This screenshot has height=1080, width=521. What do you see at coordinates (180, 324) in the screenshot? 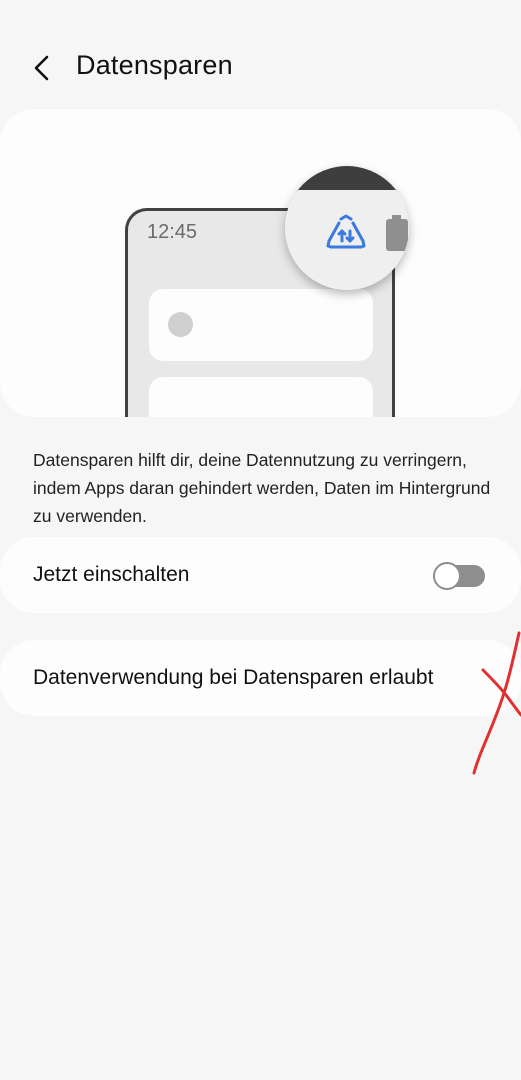
I see `notification-dot` at bounding box center [180, 324].